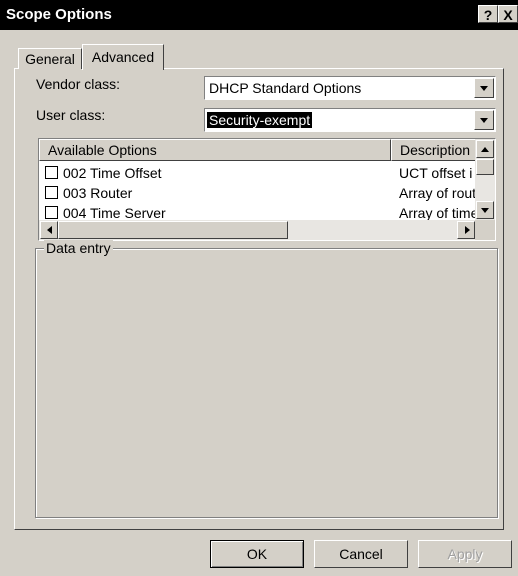 This screenshot has width=518, height=576. What do you see at coordinates (439, 213) in the screenshot?
I see `option-description: Array of time` at bounding box center [439, 213].